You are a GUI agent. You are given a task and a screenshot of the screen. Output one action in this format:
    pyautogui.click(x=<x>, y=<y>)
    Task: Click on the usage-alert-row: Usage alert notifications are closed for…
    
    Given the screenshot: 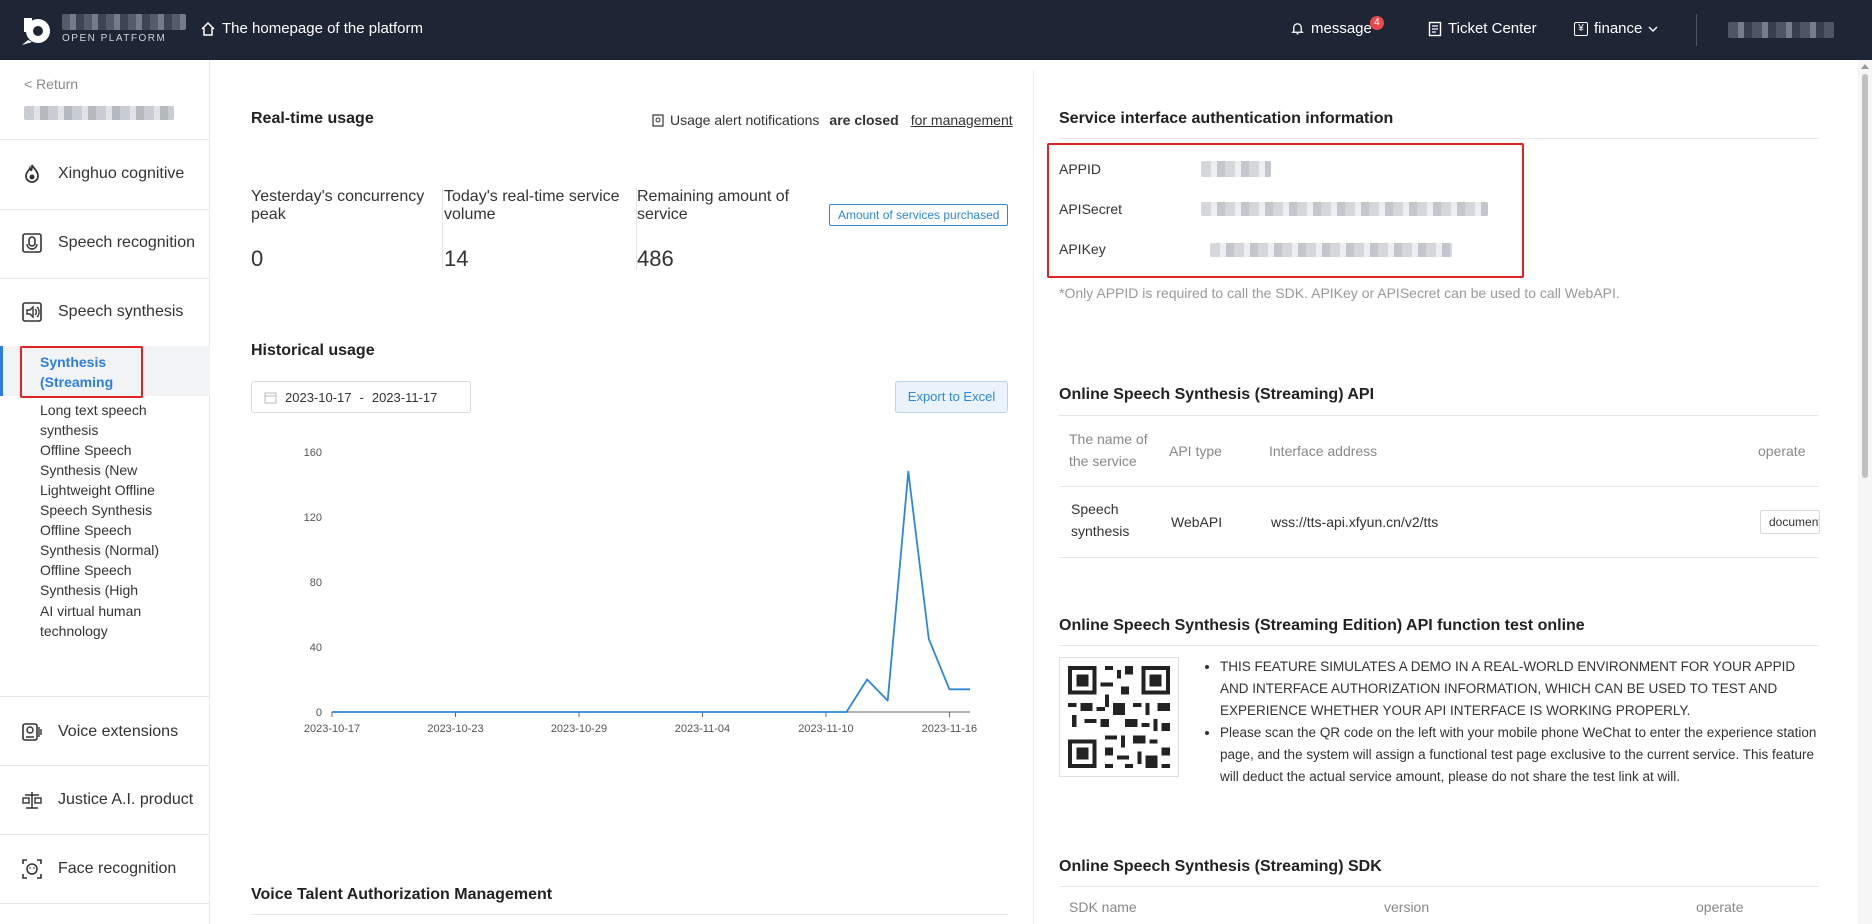 What is the action you would take?
    pyautogui.click(x=832, y=120)
    